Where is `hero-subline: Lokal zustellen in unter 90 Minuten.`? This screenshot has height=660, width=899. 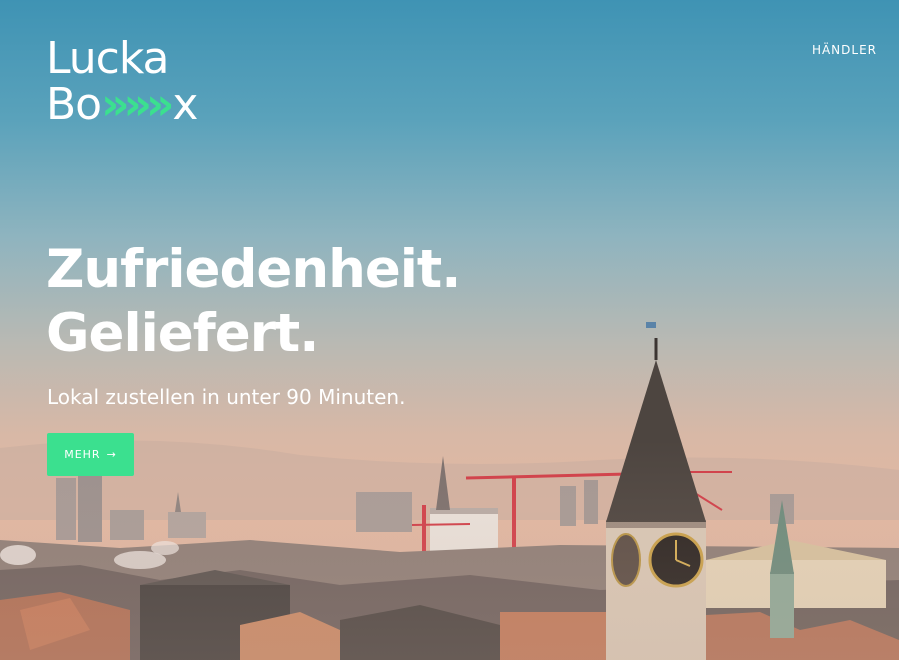 hero-subline: Lokal zustellen in unter 90 Minuten. is located at coordinates (226, 397).